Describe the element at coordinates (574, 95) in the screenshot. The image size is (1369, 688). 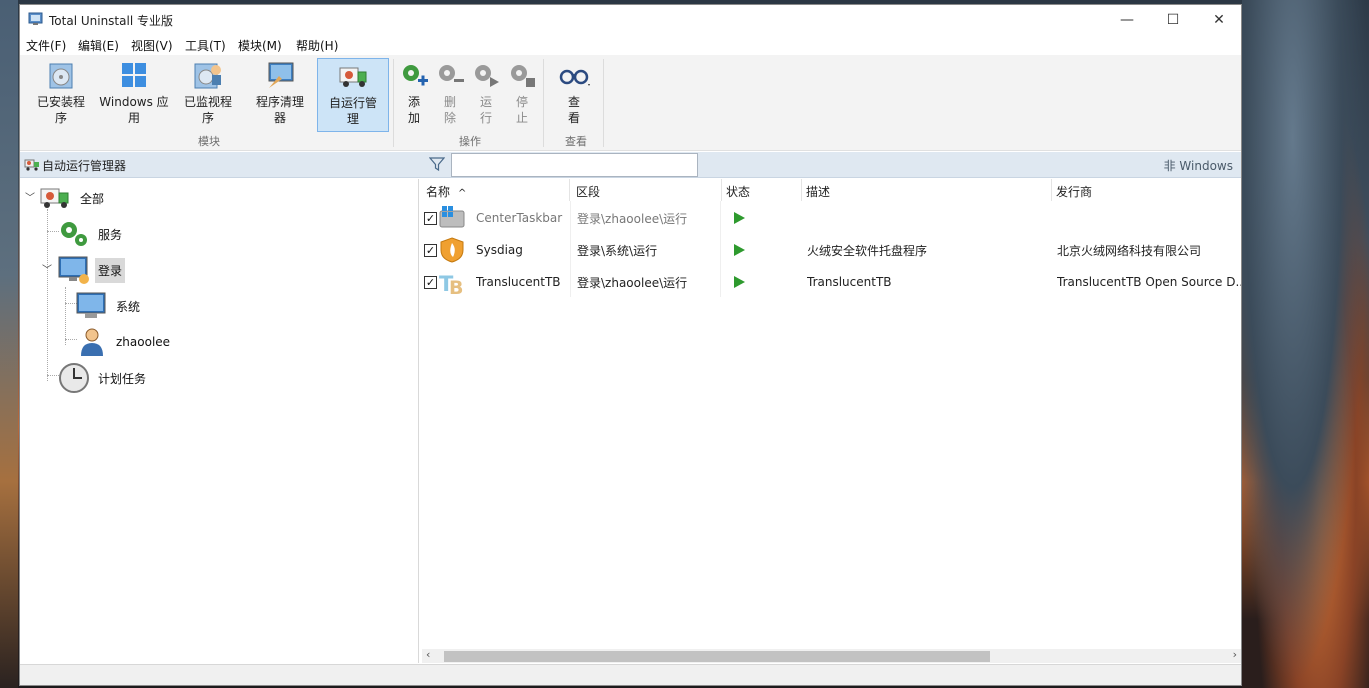
I see `view-button: 查 看` at that location.